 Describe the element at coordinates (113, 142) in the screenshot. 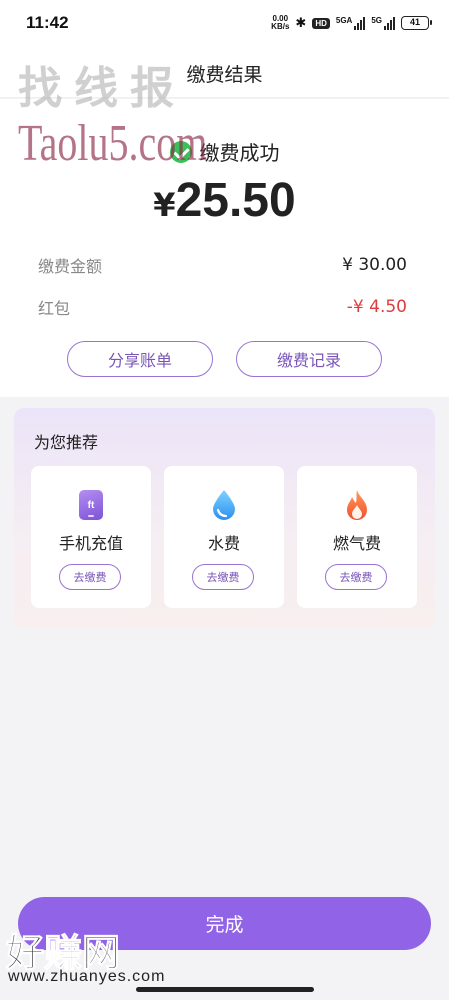

I see `watermark-url: Taolu5.com` at that location.